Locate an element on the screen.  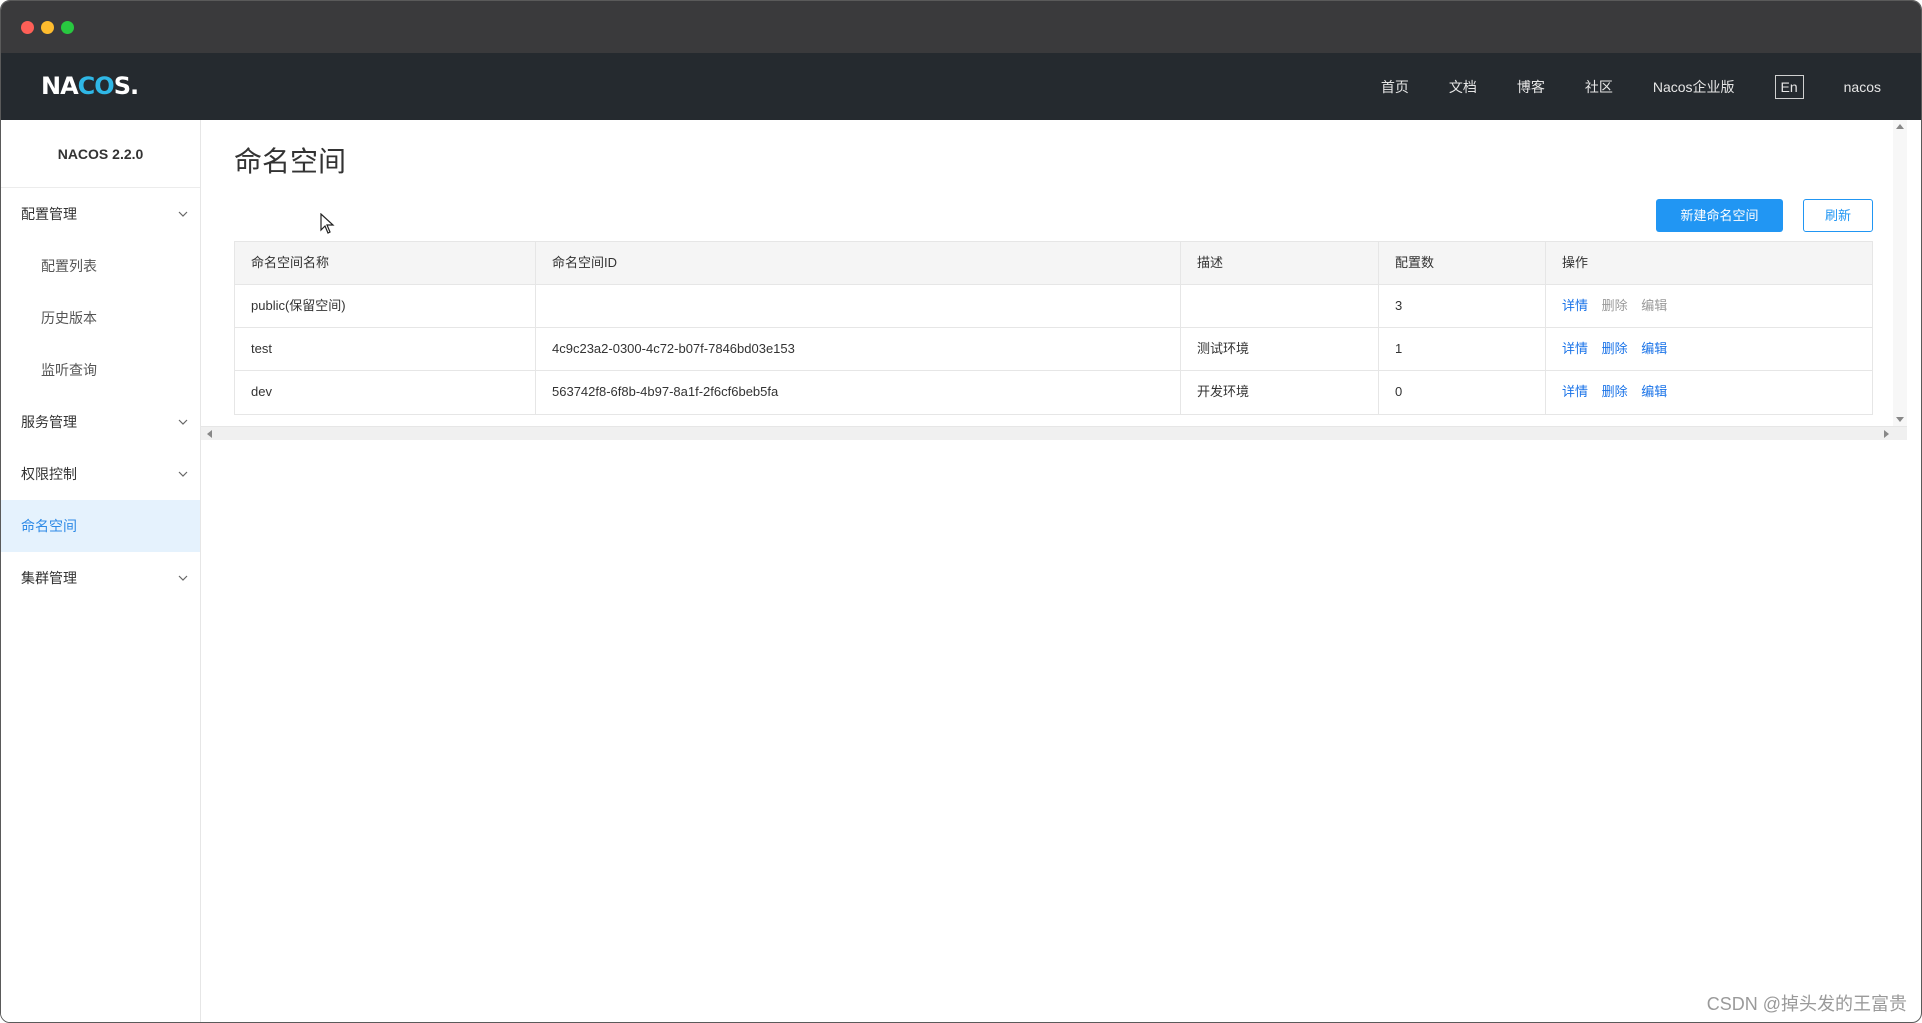
namespace-id-cell: 563742f8-6f8b-4b97-8a1f-2f6cf6beb5fa is located at coordinates (858, 392).